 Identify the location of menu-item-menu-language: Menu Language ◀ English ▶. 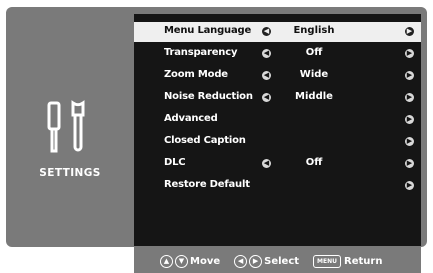
(277, 32).